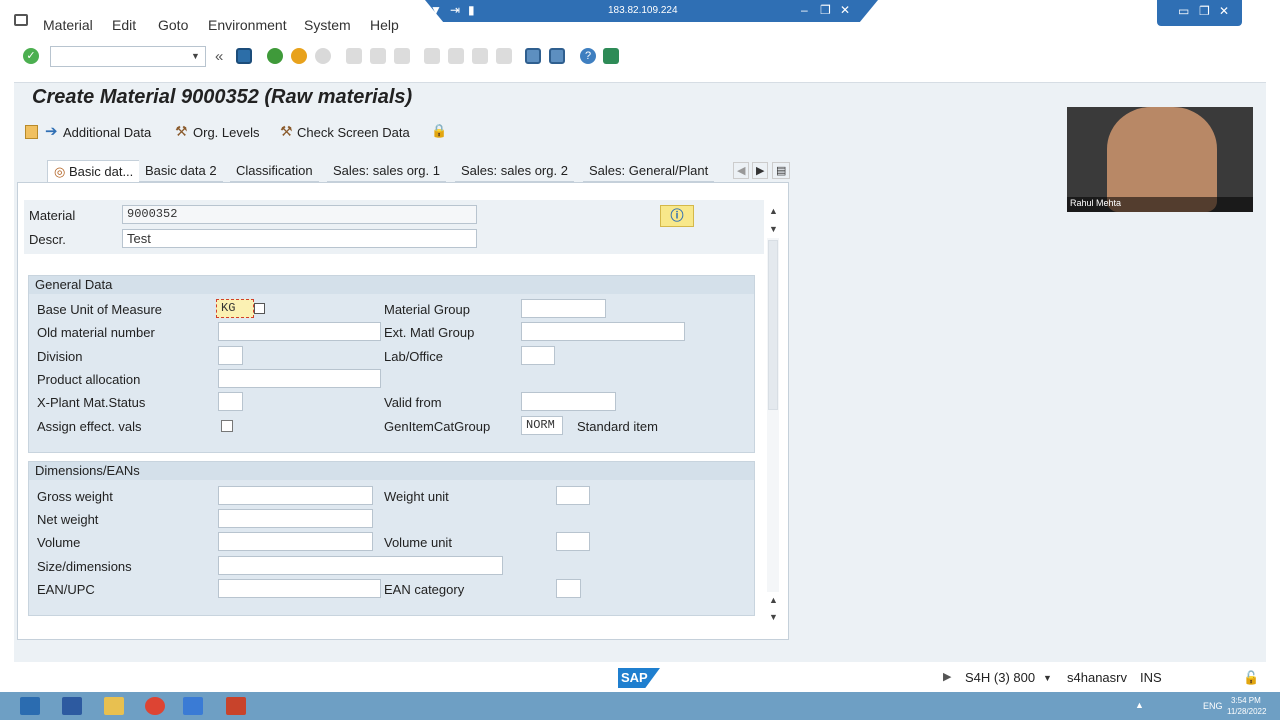 The width and height of the screenshot is (1280, 720). Describe the element at coordinates (354, 56) in the screenshot. I see `print-icon` at that location.